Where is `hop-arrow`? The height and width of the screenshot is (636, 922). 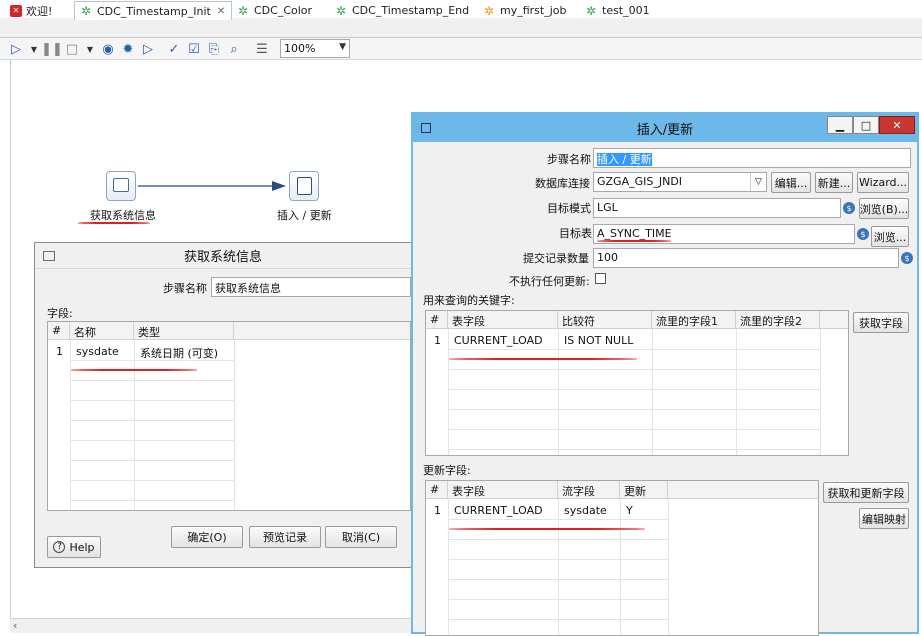
hop-arrow is located at coordinates (212, 186).